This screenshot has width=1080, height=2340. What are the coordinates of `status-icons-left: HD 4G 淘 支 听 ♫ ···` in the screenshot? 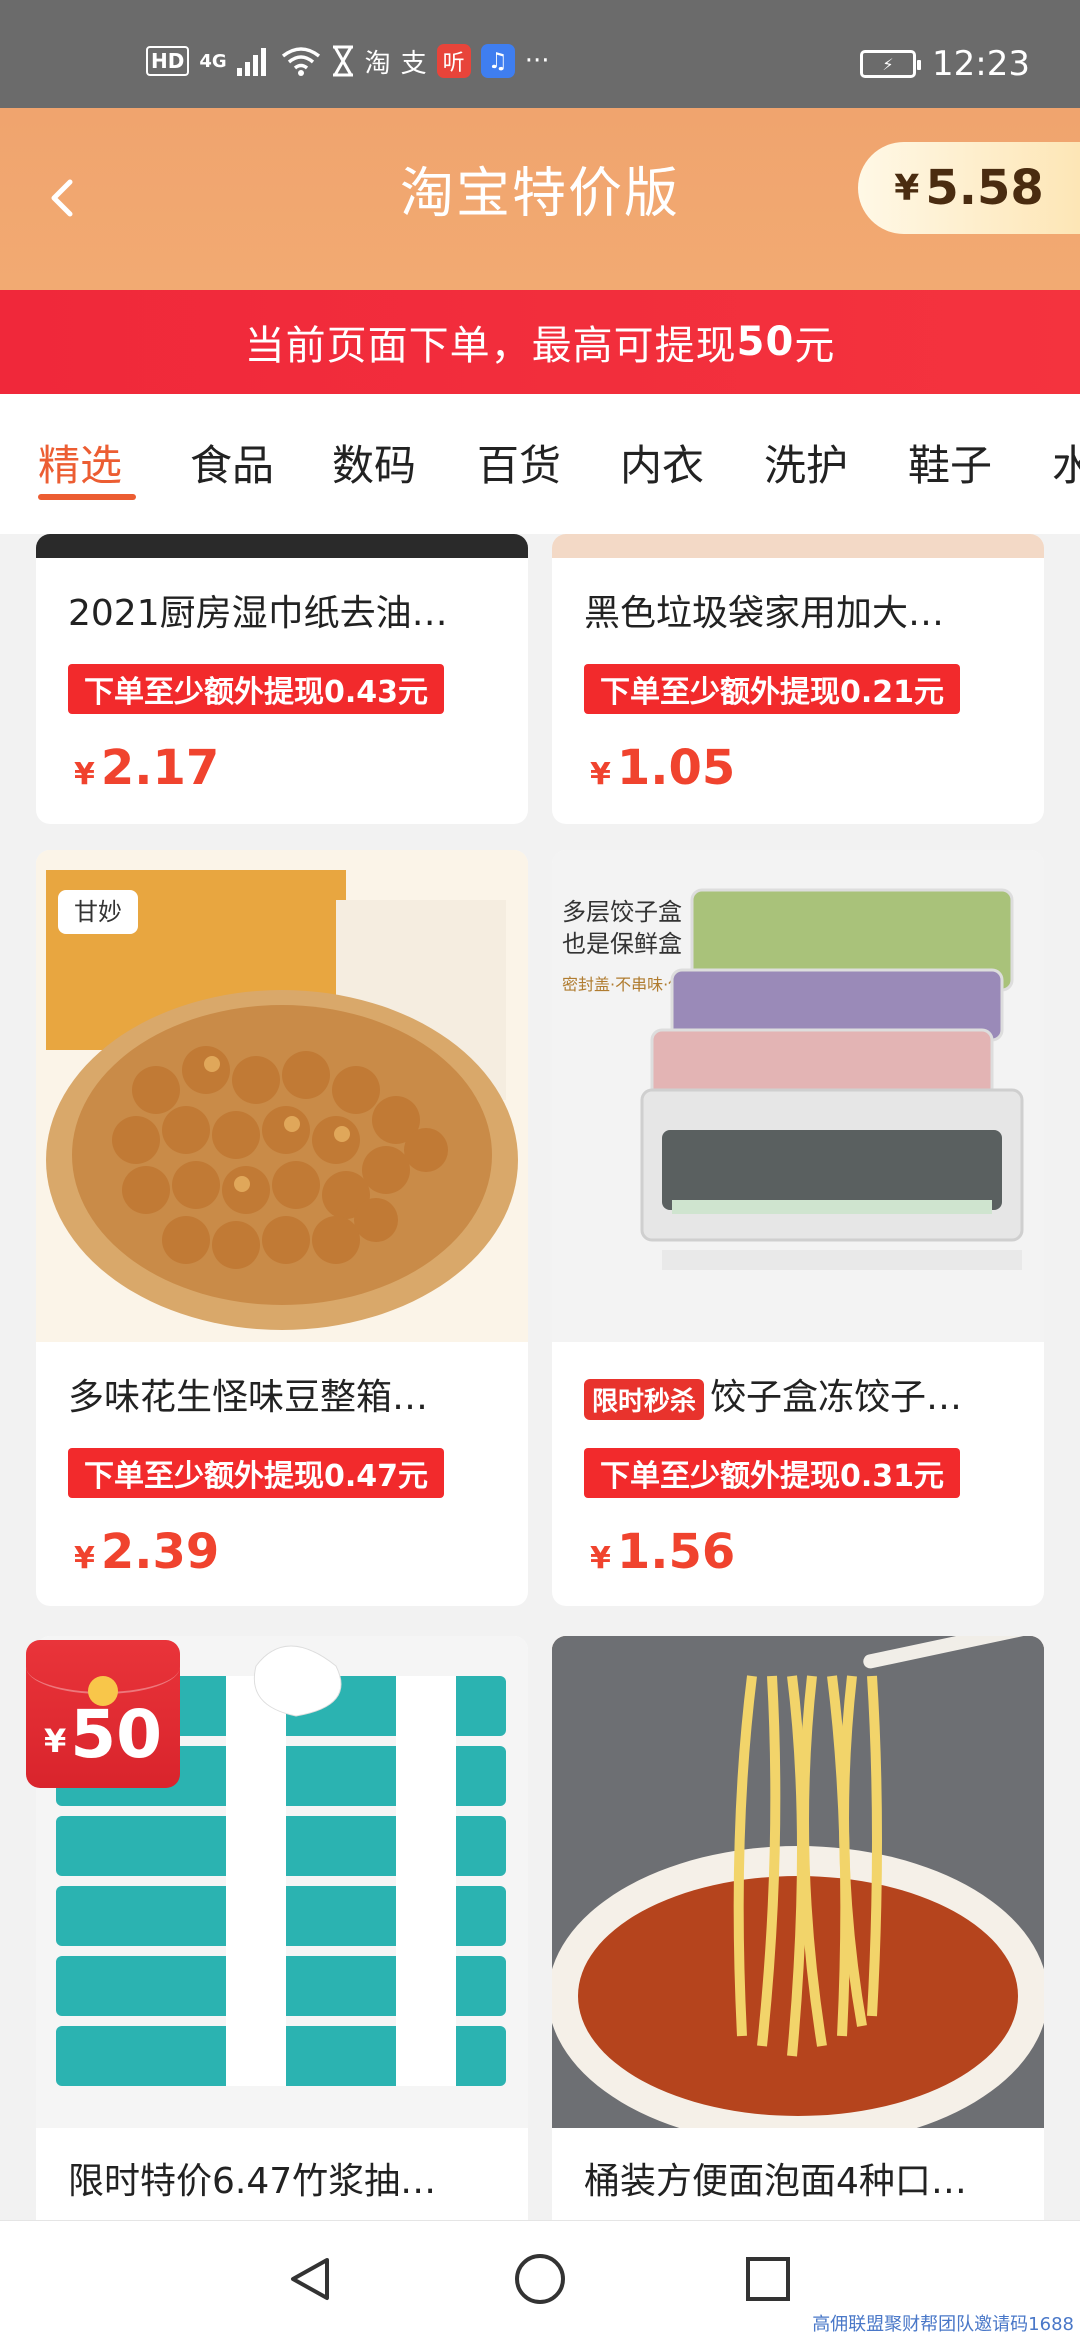 It's located at (348, 61).